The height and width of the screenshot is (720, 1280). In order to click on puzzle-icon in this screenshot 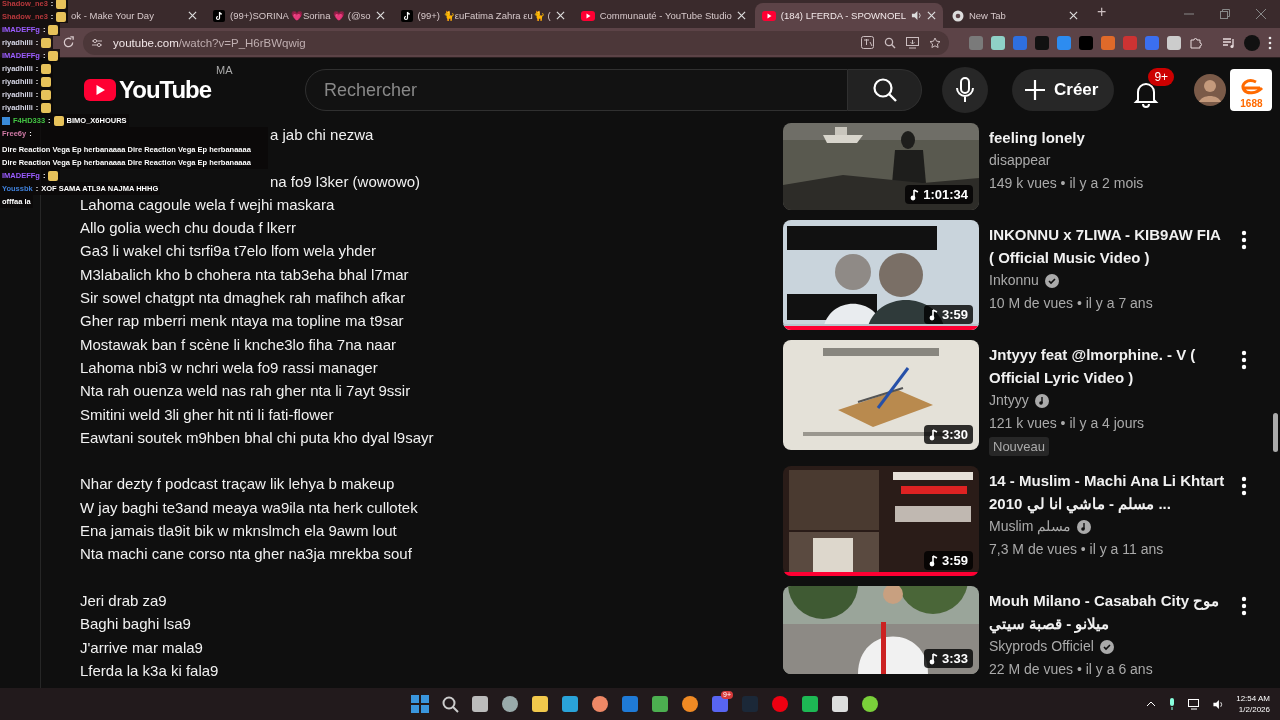, I will do `click(1195, 42)`.